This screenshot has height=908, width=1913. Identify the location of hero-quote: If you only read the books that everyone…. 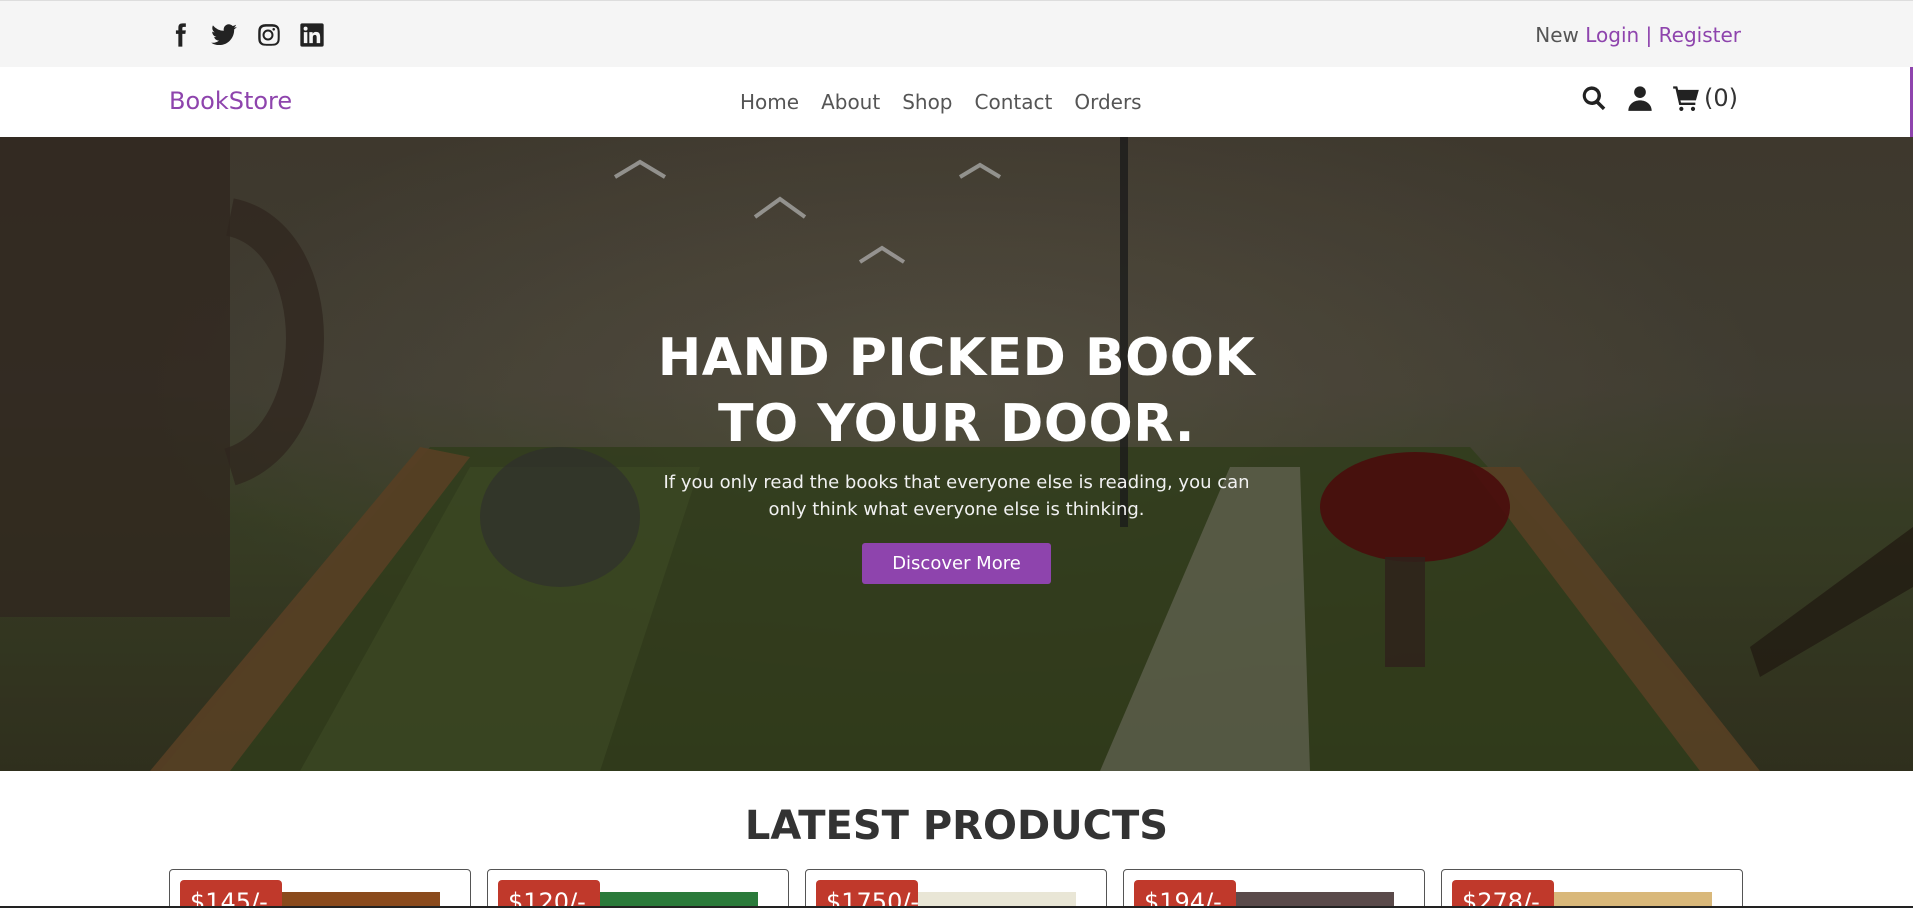
(956, 496).